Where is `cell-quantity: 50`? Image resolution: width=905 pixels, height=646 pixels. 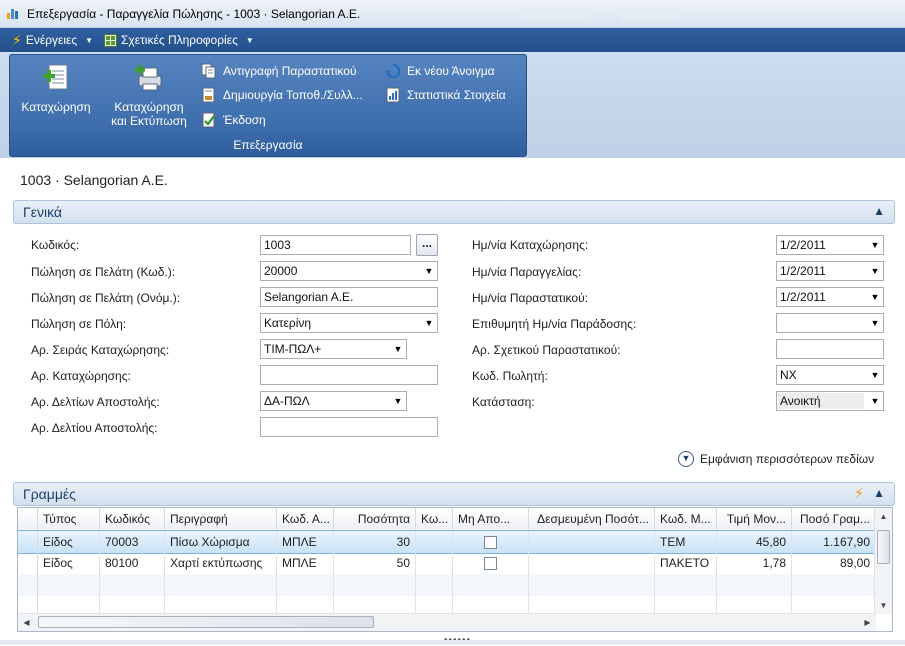
cell-quantity: 50 is located at coordinates (375, 563).